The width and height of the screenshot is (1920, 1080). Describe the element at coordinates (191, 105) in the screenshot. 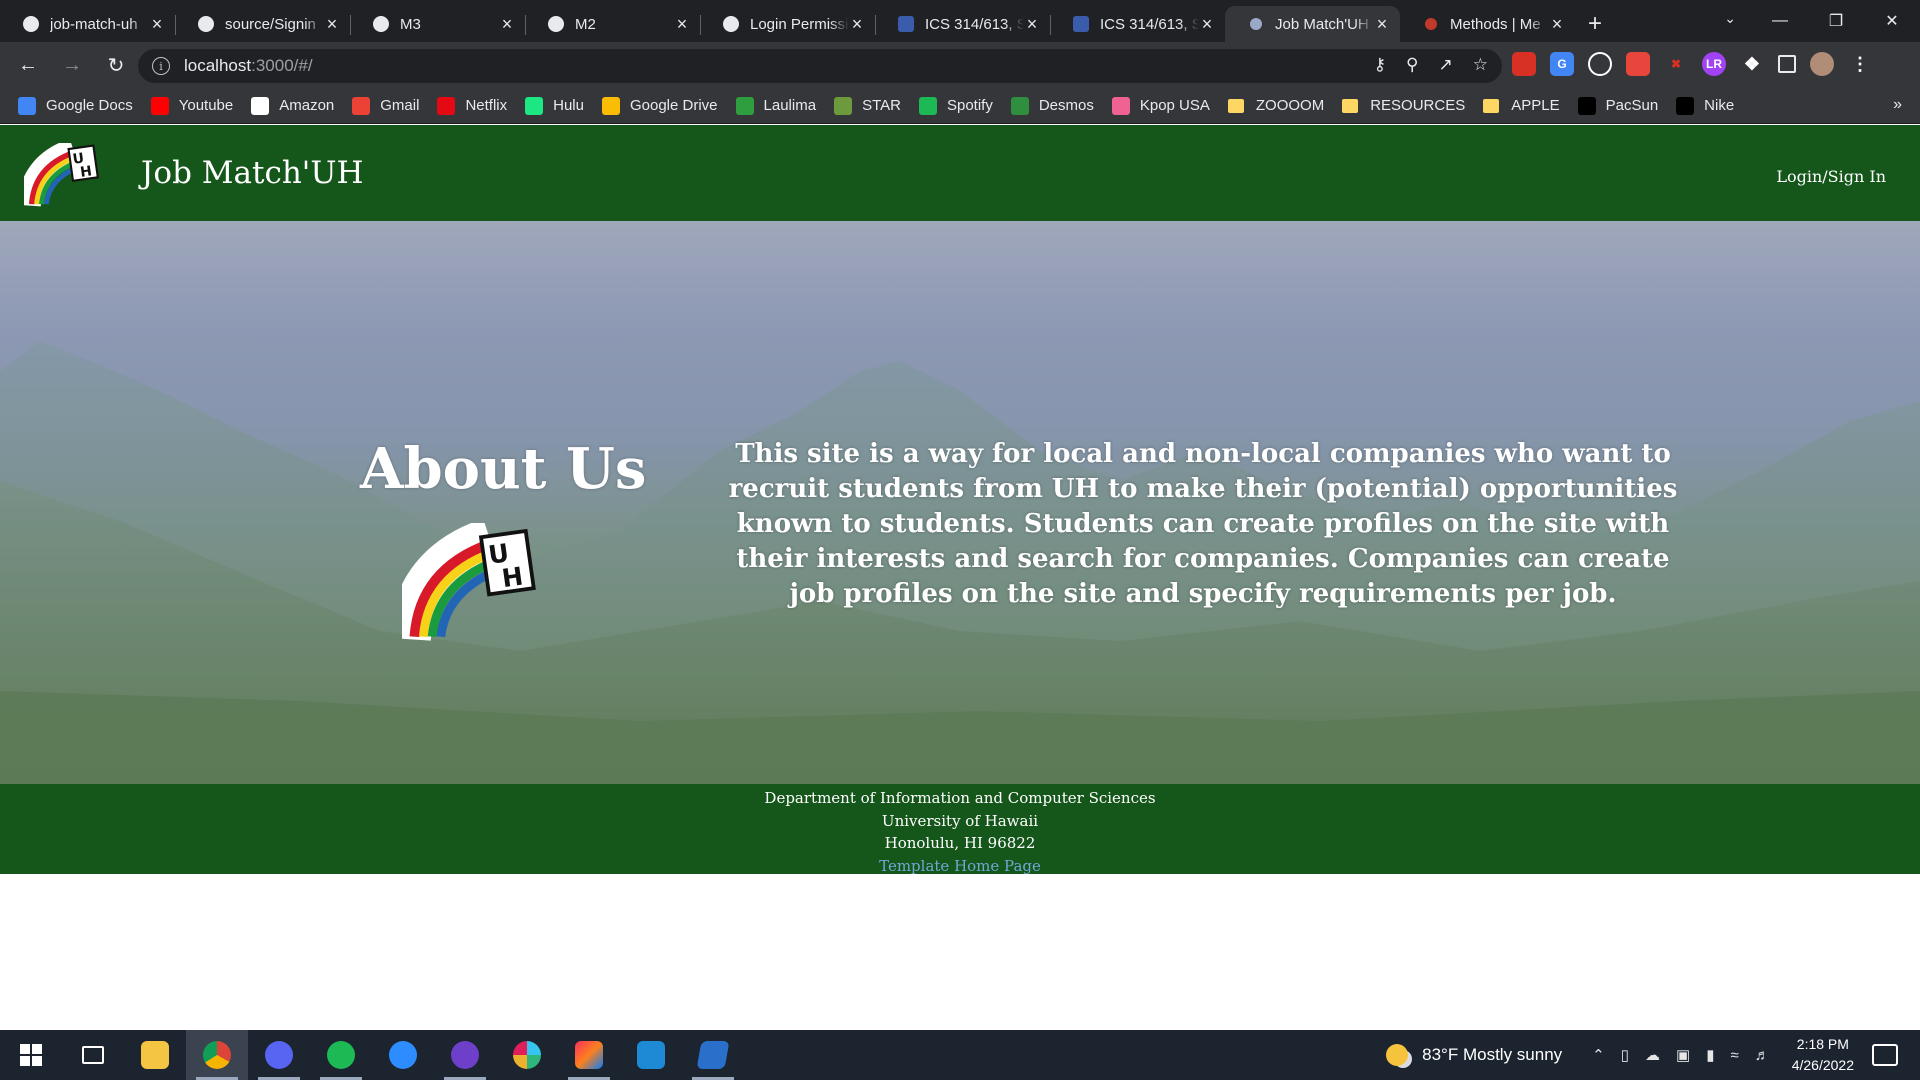

I see `bookmark-item: Youtube` at that location.